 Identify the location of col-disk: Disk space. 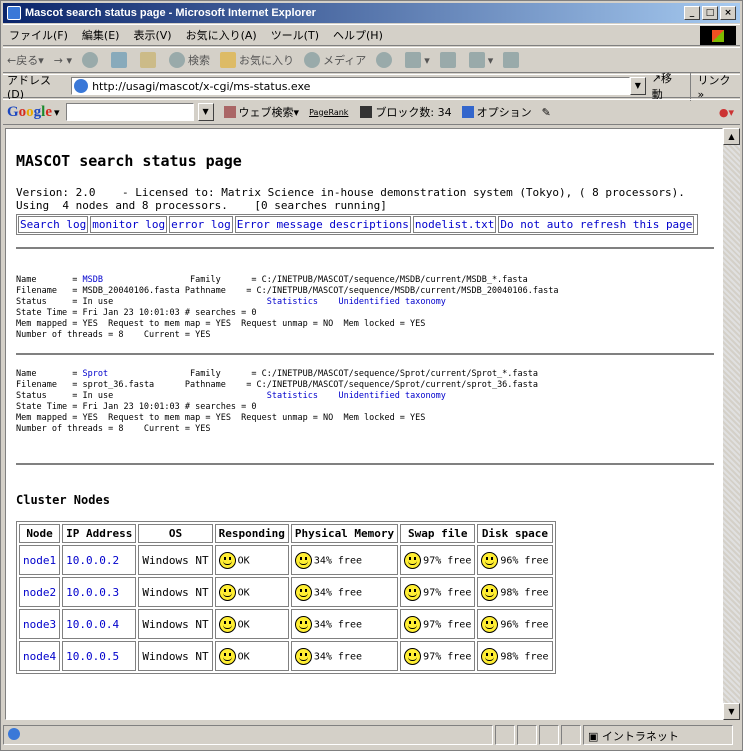
(515, 533).